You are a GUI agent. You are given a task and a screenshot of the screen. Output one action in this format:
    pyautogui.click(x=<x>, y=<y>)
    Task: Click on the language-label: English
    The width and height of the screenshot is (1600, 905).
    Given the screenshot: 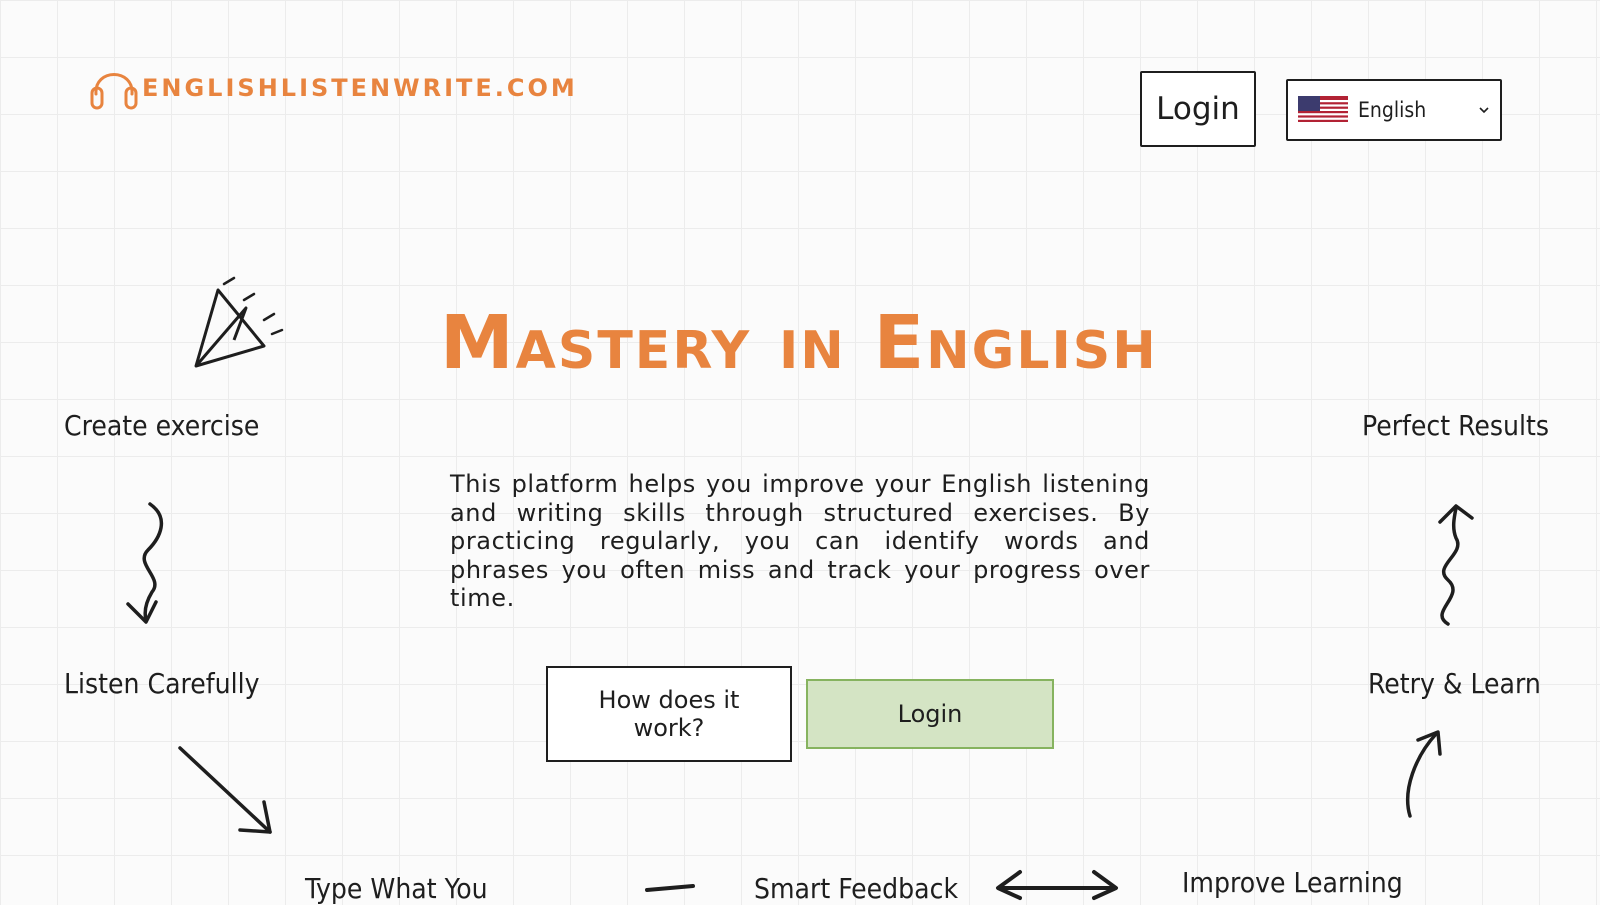 What is the action you would take?
    pyautogui.click(x=1392, y=110)
    